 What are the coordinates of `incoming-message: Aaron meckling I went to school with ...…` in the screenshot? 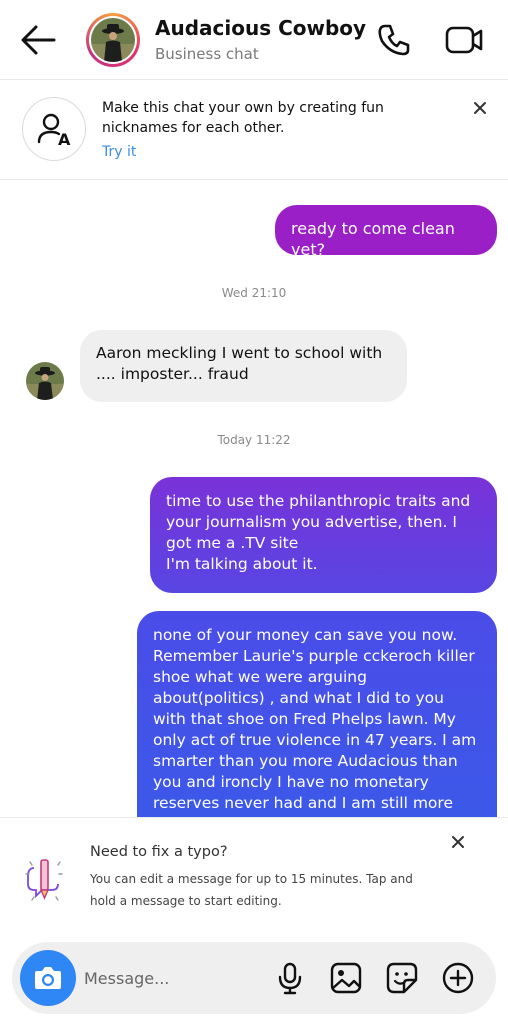 It's located at (243, 366).